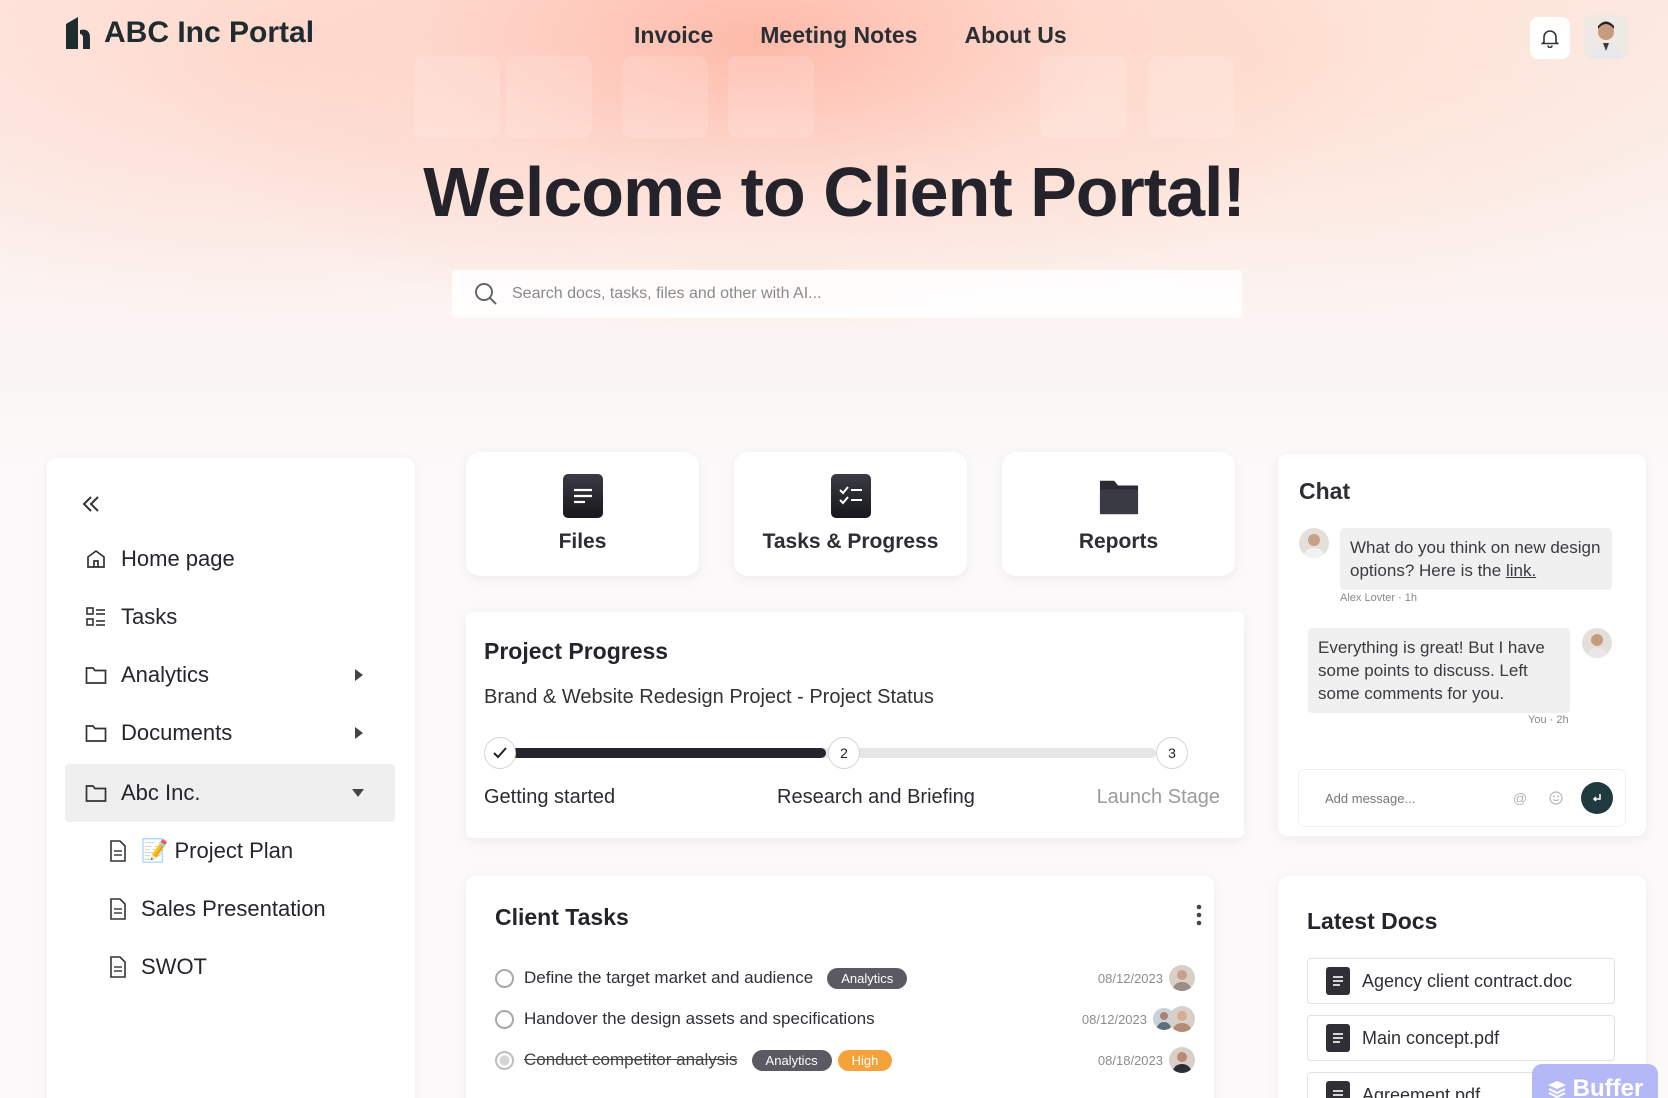 The image size is (1668, 1098). Describe the element at coordinates (230, 675) in the screenshot. I see `sidebar-item-analytics: Analytics` at that location.